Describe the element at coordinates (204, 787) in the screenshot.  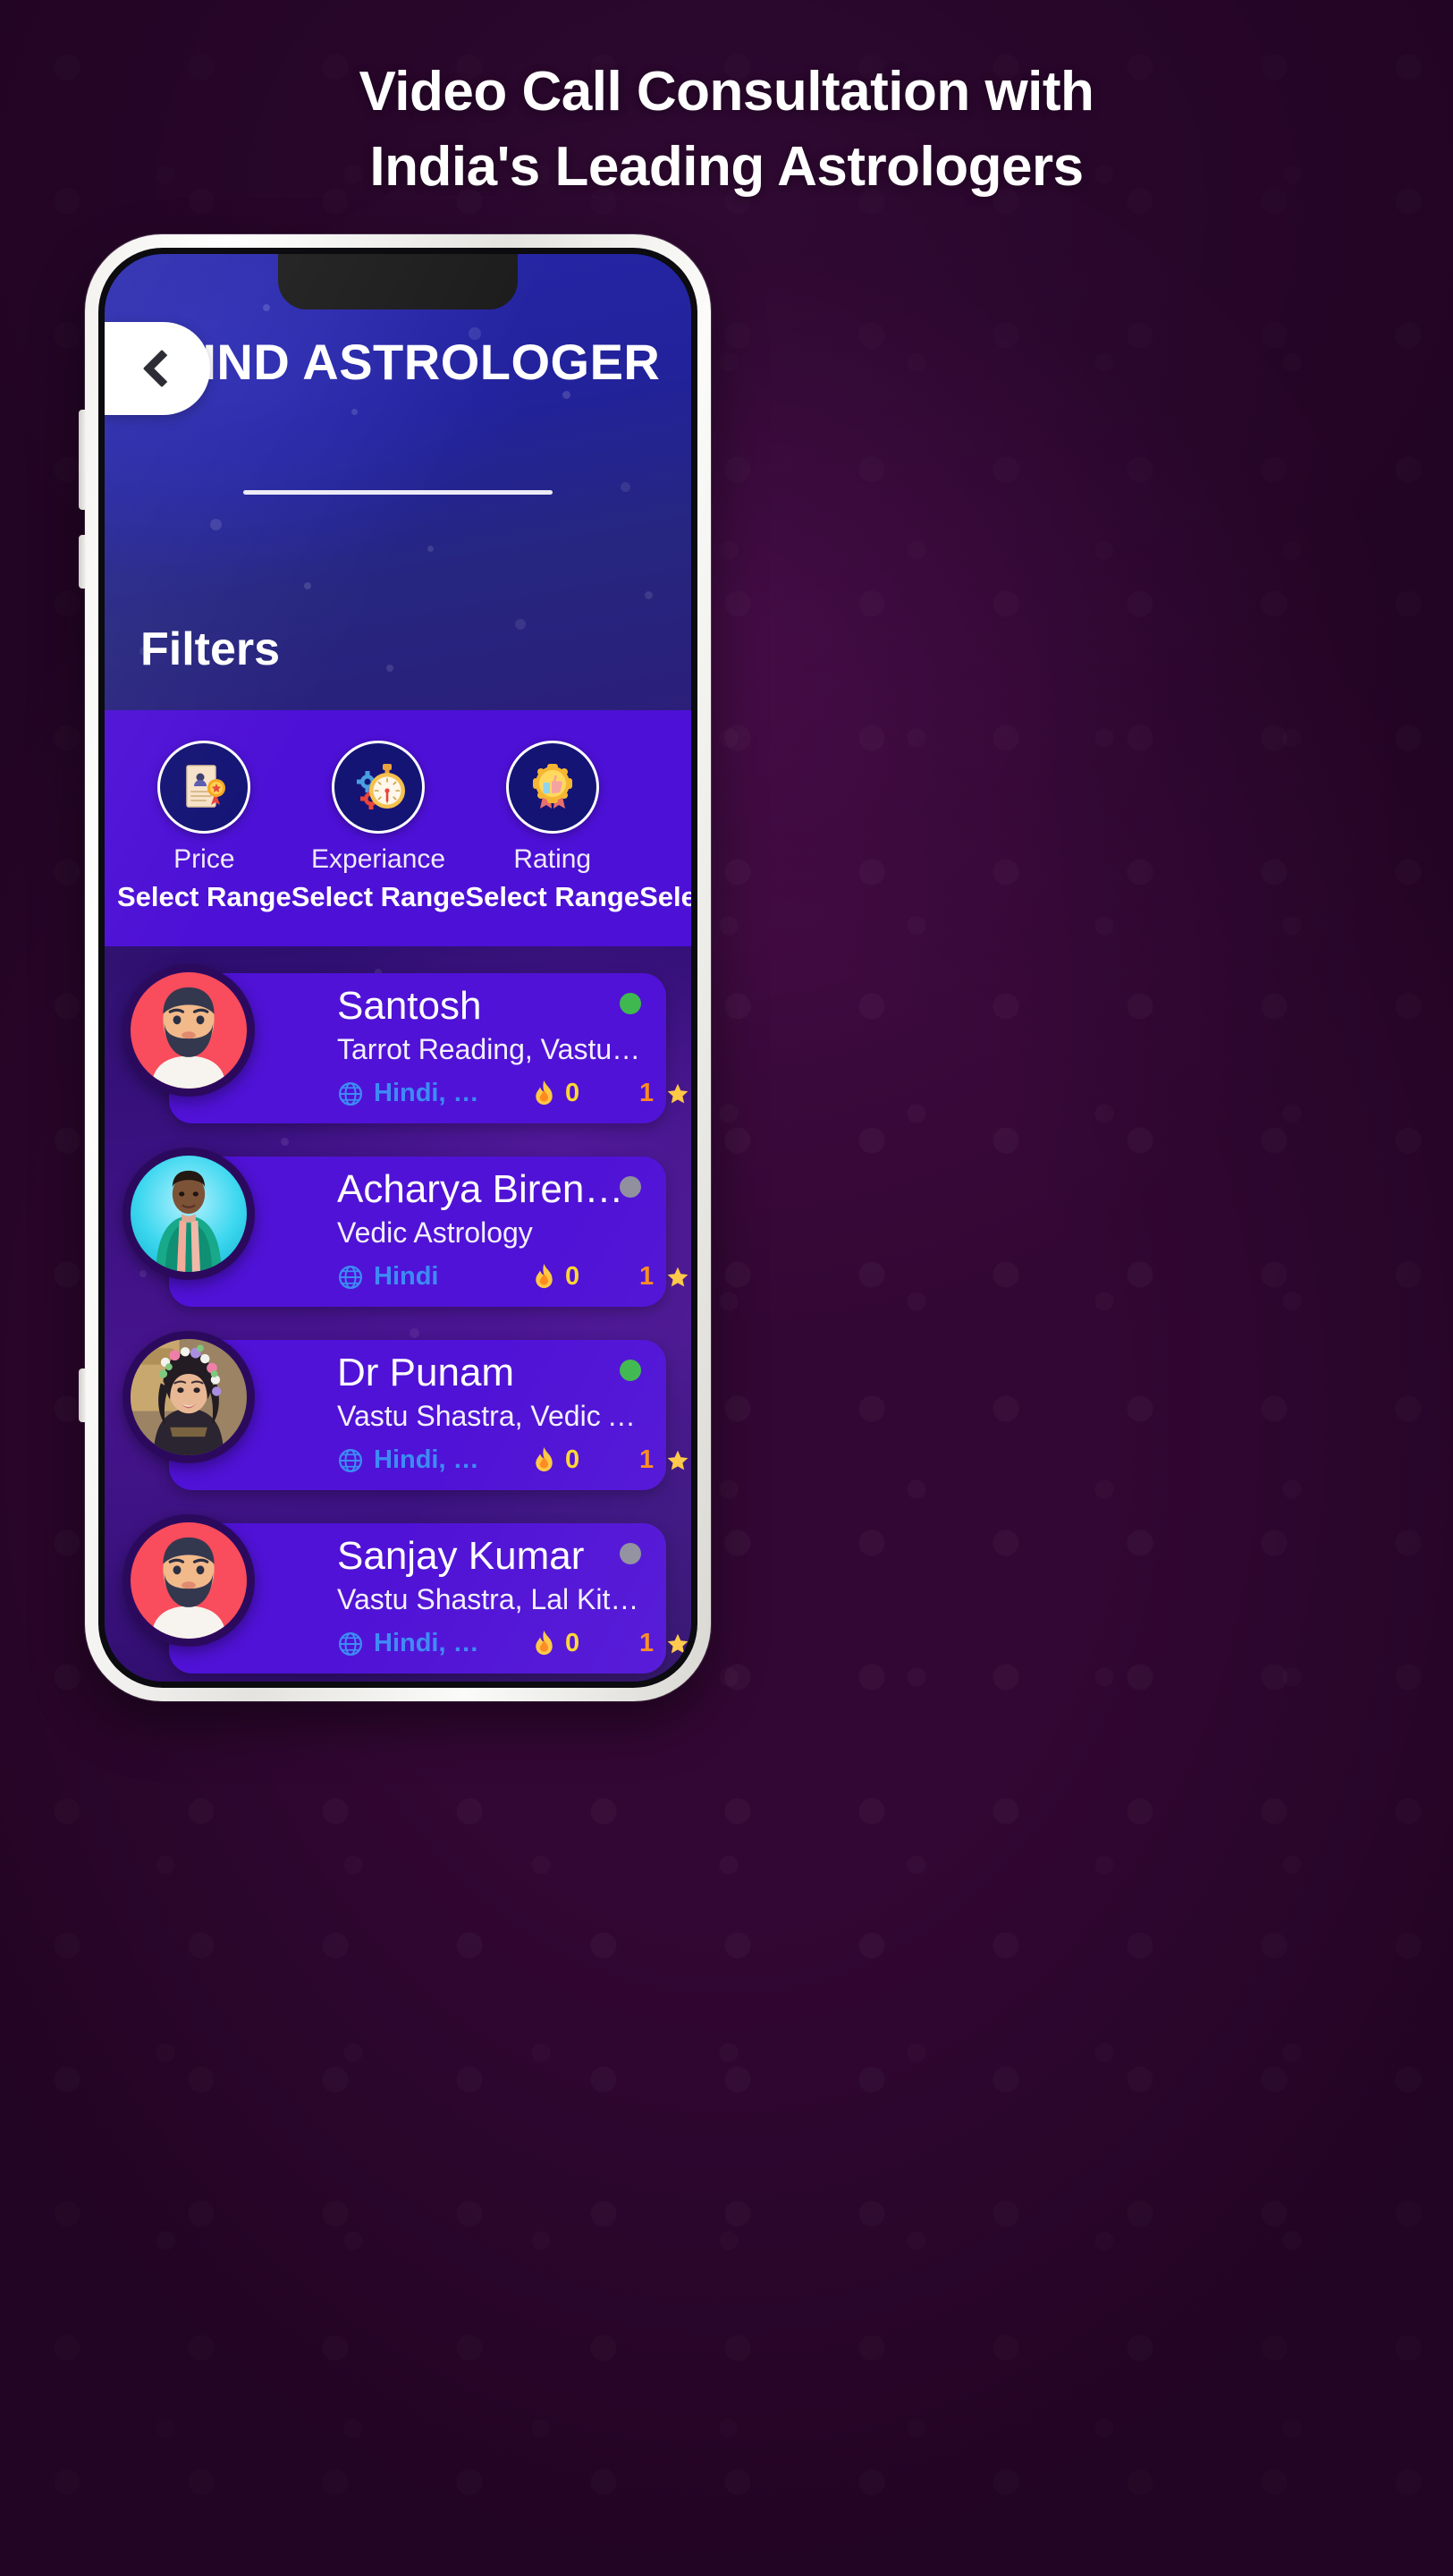
I see `certificate-icon` at that location.